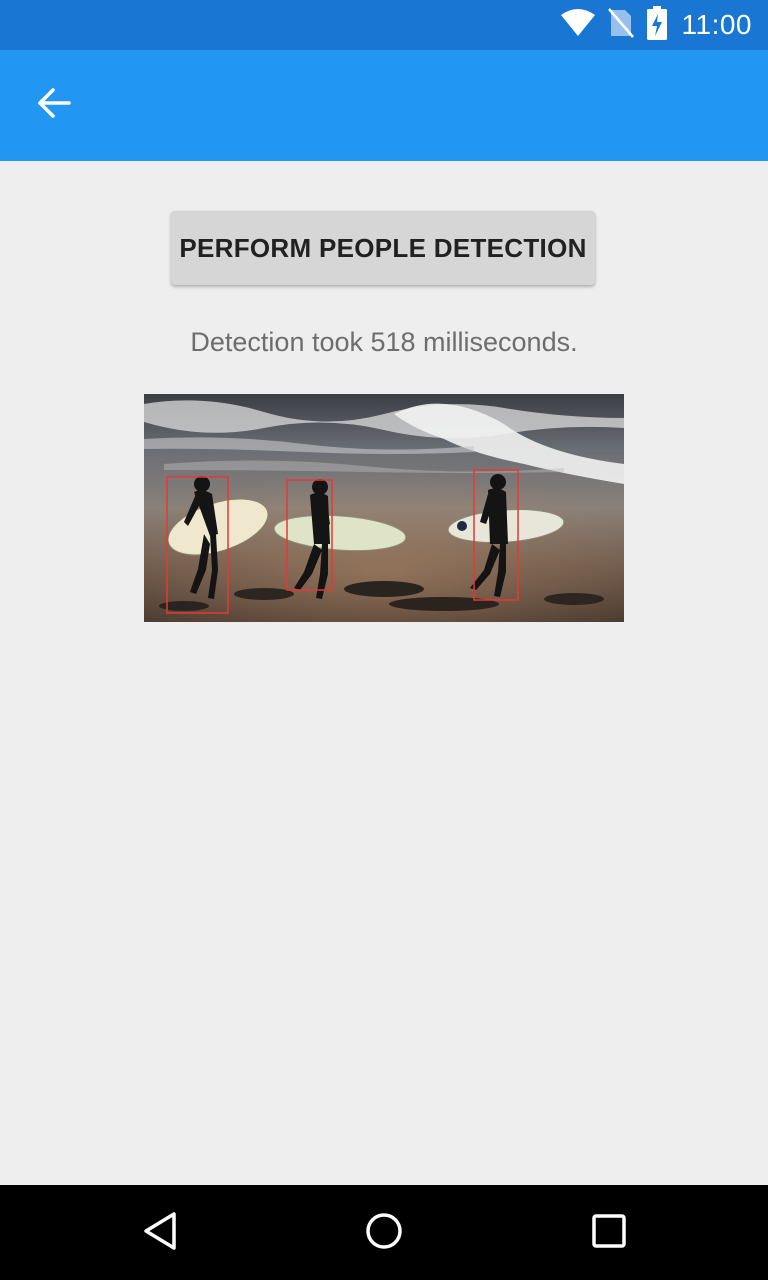  I want to click on nav-back-button, so click(160, 1233).